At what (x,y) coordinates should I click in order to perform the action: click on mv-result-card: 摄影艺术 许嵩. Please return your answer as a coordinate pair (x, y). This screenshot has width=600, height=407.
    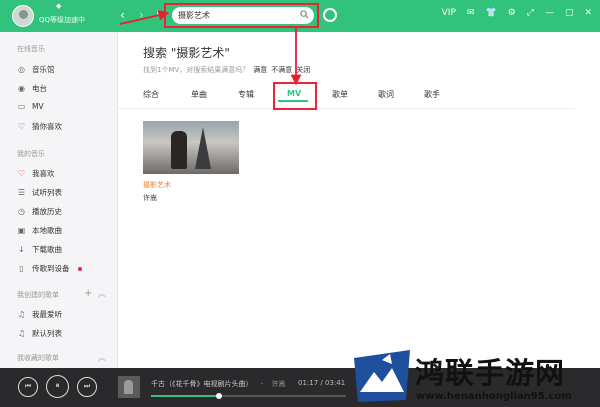
    Looking at the image, I should click on (192, 162).